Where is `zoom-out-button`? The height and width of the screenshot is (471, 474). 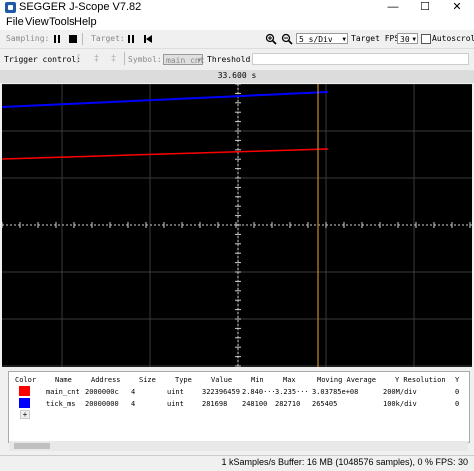 zoom-out-button is located at coordinates (287, 39).